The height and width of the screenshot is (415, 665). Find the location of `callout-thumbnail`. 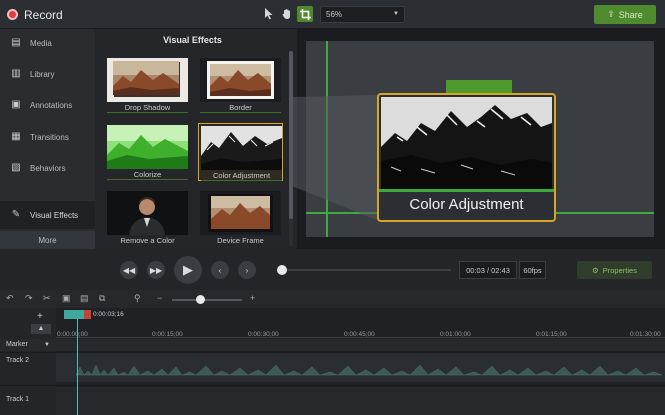

callout-thumbnail is located at coordinates (466, 143).